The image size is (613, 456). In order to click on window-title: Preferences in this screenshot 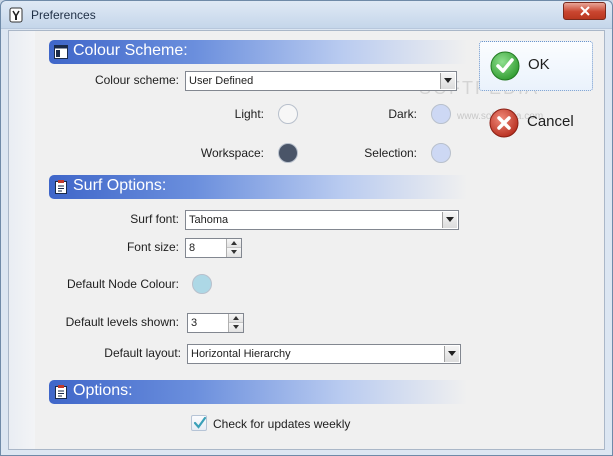, I will do `click(63, 15)`.